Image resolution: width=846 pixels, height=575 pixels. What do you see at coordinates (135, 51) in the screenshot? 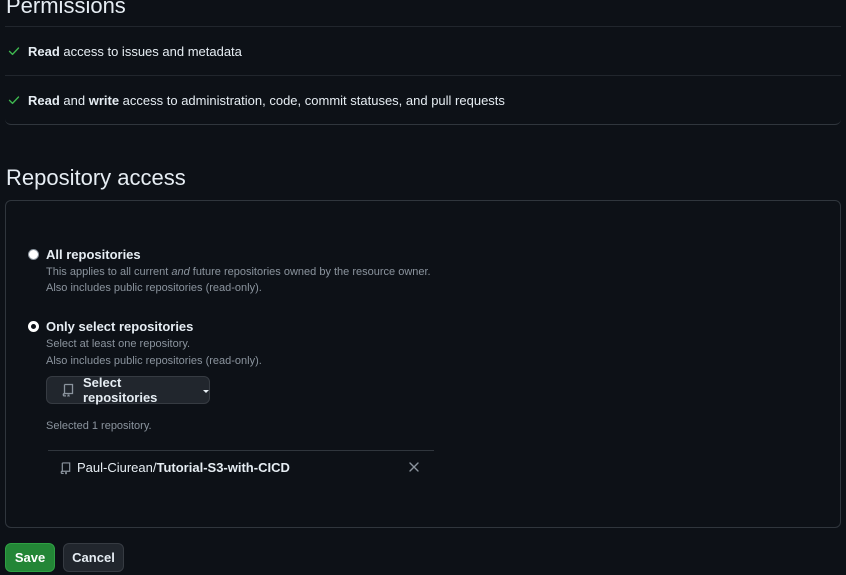
I see `permission-text: Read access to issues and metadata` at bounding box center [135, 51].